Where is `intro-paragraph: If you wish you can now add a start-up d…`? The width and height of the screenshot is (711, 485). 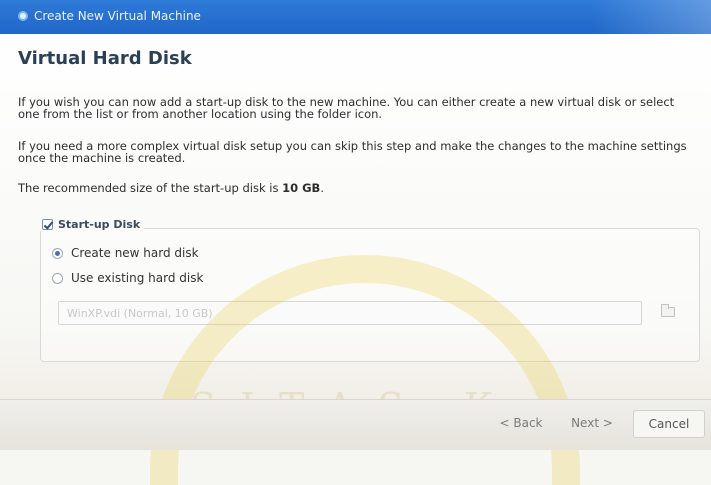
intro-paragraph: If you wish you can now add a start-up d… is located at coordinates (346, 108).